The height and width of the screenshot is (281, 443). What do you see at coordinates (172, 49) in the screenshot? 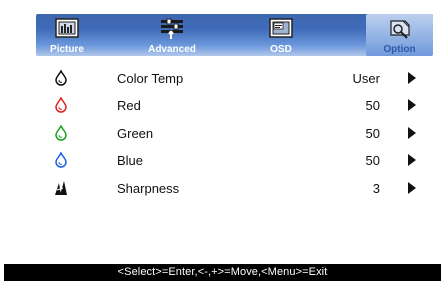
I see `tab-advanced-label: Advanced` at bounding box center [172, 49].